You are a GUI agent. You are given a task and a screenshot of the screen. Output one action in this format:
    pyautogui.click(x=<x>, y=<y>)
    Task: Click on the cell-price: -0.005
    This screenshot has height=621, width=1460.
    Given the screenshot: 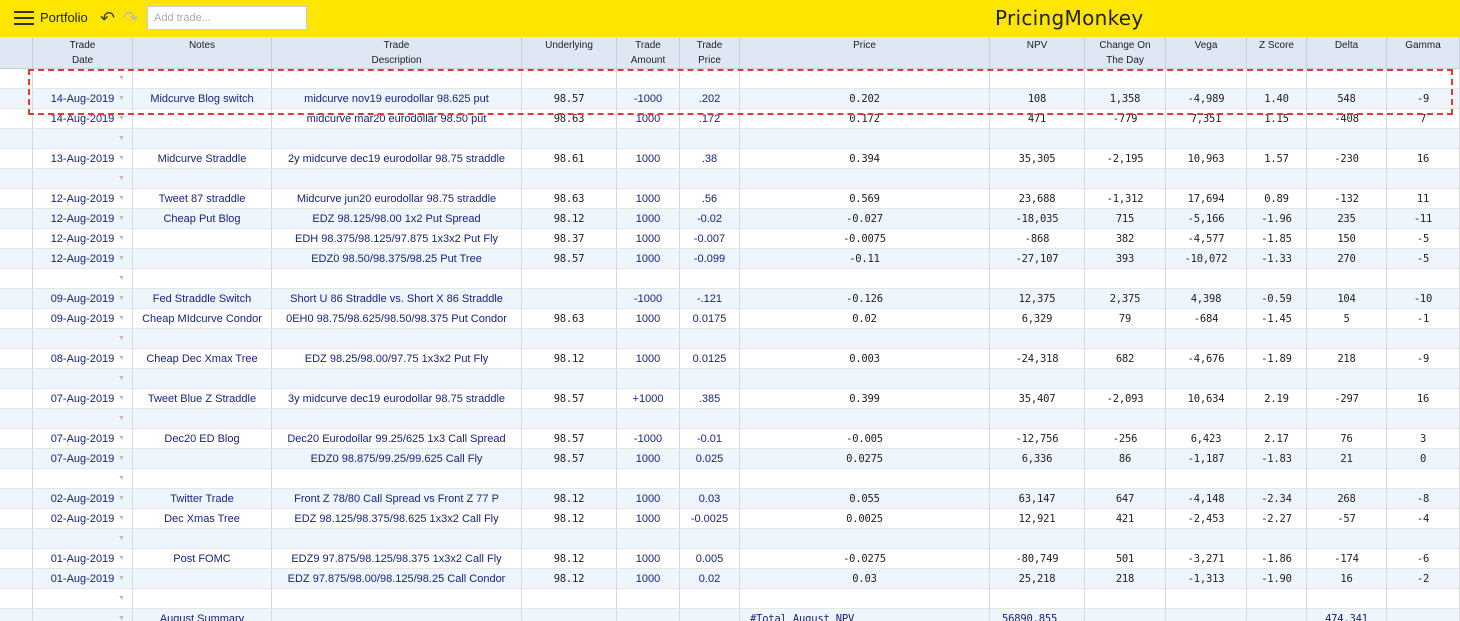 What is the action you would take?
    pyautogui.click(x=865, y=439)
    